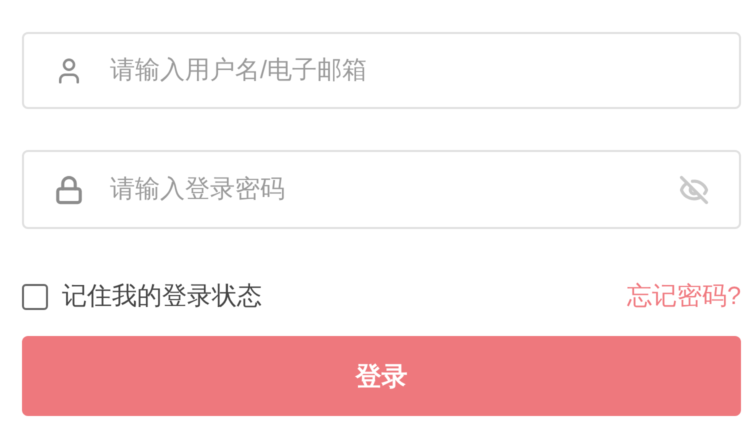  Describe the element at coordinates (69, 189) in the screenshot. I see `lock-icon` at that location.